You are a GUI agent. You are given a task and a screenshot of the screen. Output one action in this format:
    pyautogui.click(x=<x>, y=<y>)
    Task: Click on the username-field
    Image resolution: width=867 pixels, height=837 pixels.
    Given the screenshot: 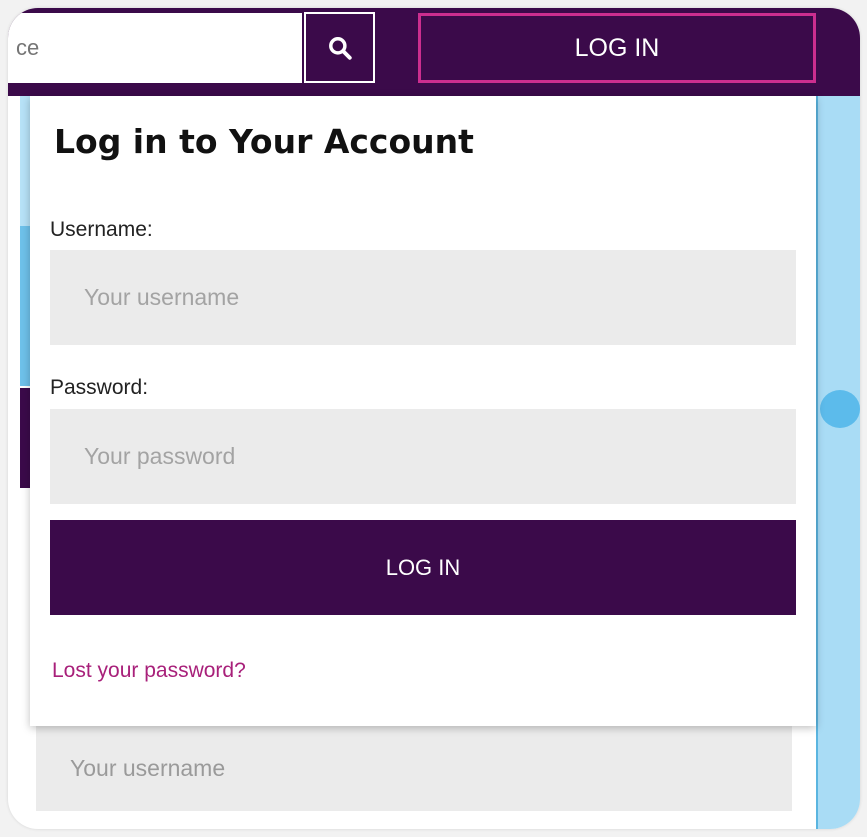 What is the action you would take?
    pyautogui.click(x=423, y=297)
    